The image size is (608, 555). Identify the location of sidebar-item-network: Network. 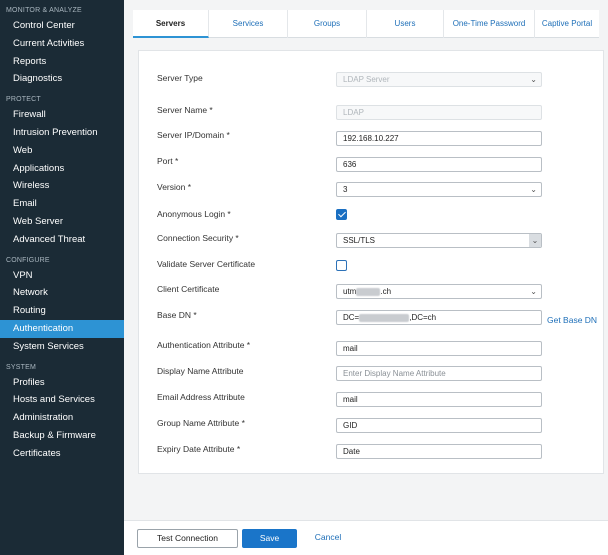
(62, 293).